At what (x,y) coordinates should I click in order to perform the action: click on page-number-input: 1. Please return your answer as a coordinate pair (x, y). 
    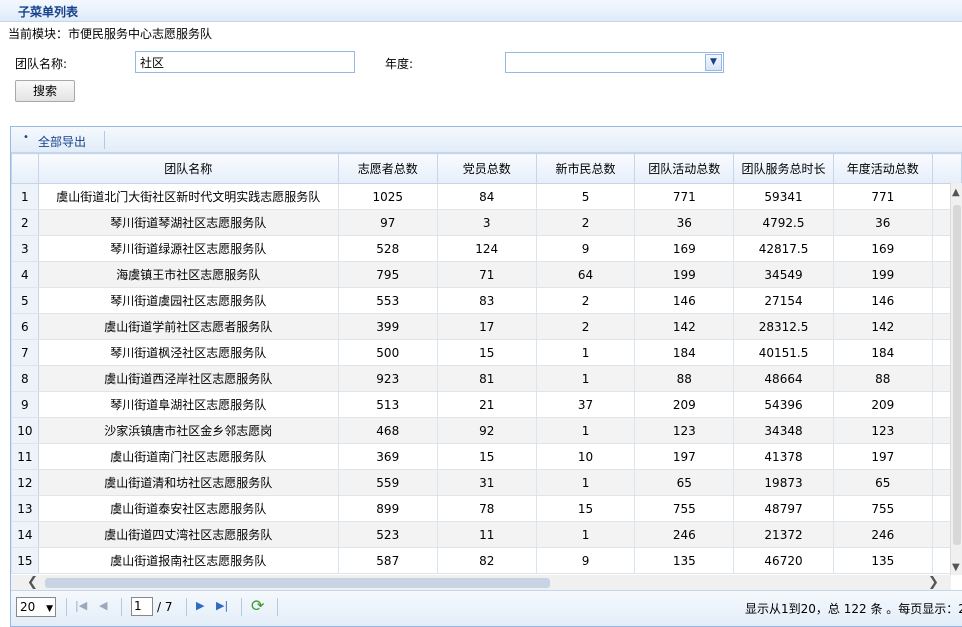
    Looking at the image, I should click on (142, 606).